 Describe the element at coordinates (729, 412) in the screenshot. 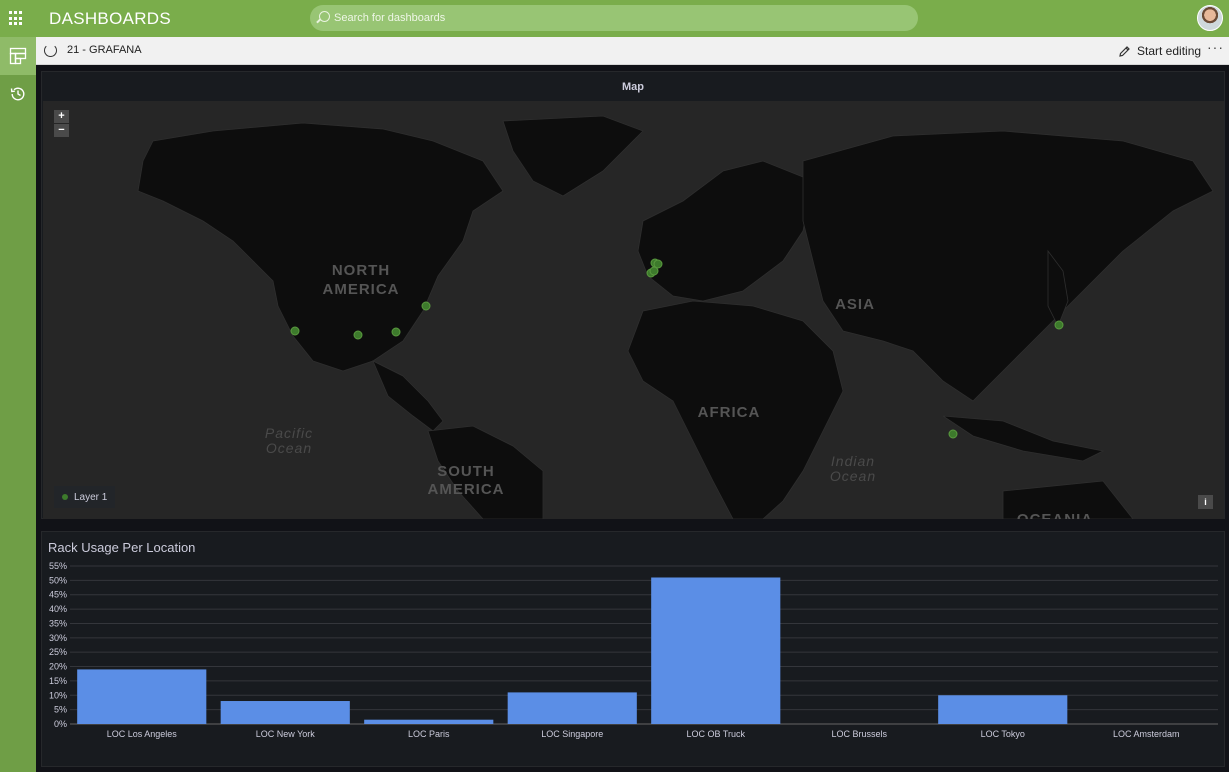

I see `continent-label-africa: AFRICA` at that location.